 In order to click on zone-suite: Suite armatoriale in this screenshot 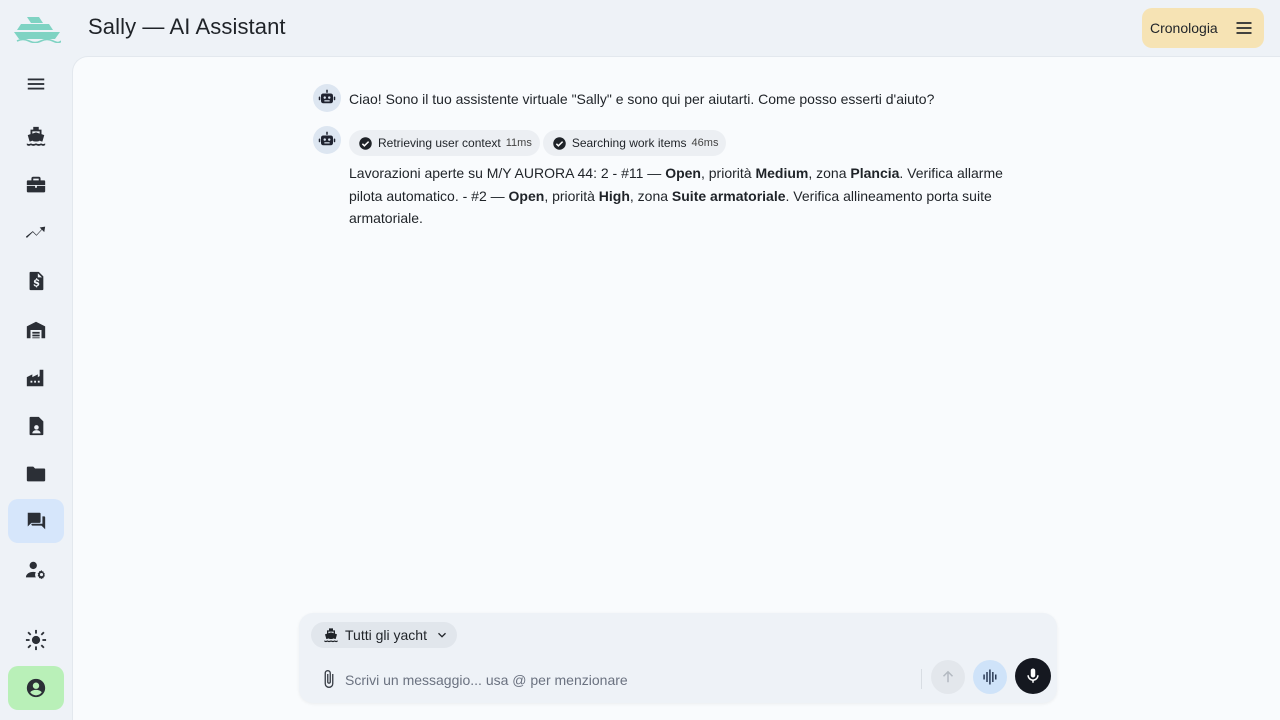, I will do `click(728, 195)`.